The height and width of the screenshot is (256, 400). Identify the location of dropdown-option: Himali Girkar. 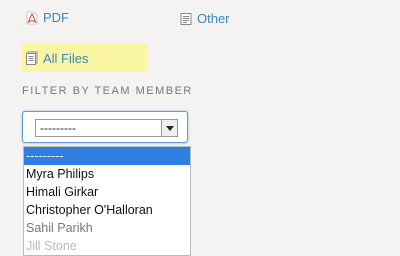
(107, 192).